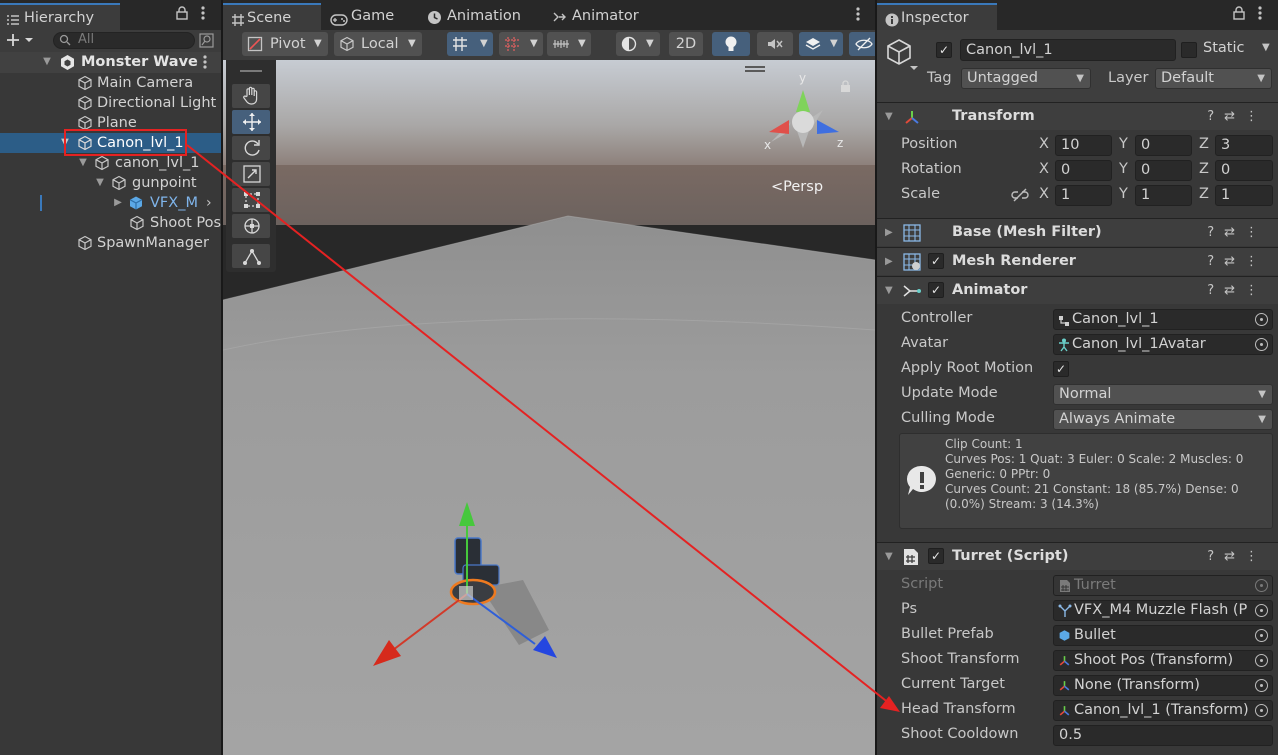 The height and width of the screenshot is (755, 1278). I want to click on increment-snap-toggle: ▼, so click(521, 44).